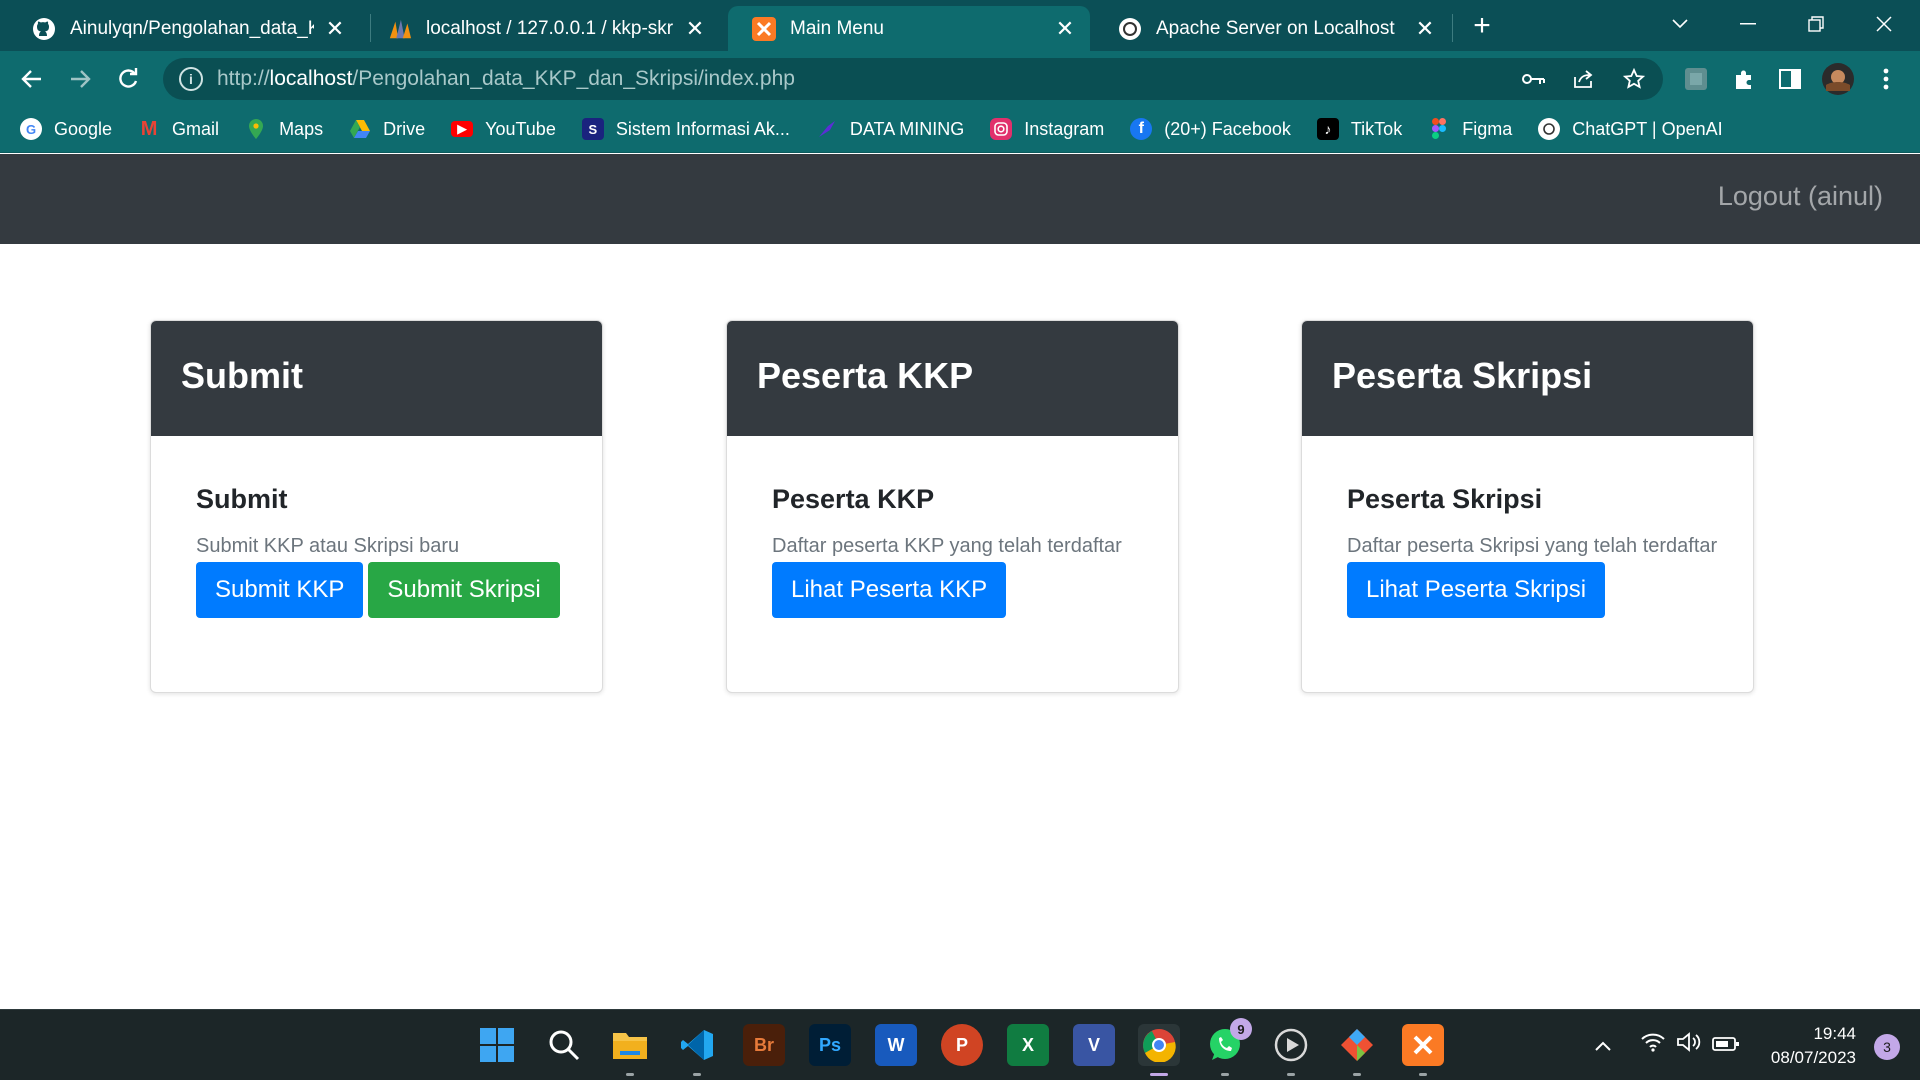 Image resolution: width=1920 pixels, height=1080 pixels. Describe the element at coordinates (564, 1045) in the screenshot. I see `search-icon` at that location.